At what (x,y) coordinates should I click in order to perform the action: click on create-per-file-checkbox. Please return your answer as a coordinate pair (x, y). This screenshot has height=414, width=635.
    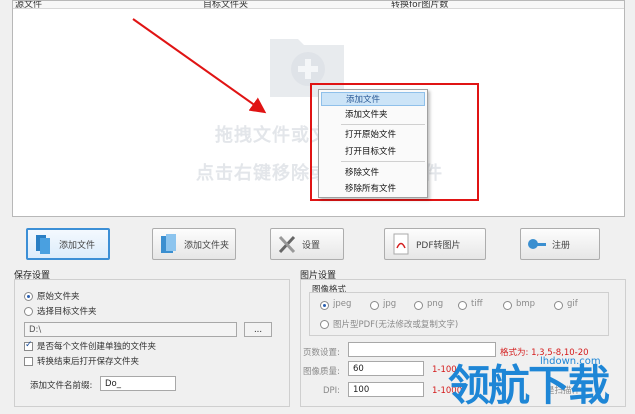
    Looking at the image, I should click on (28, 345).